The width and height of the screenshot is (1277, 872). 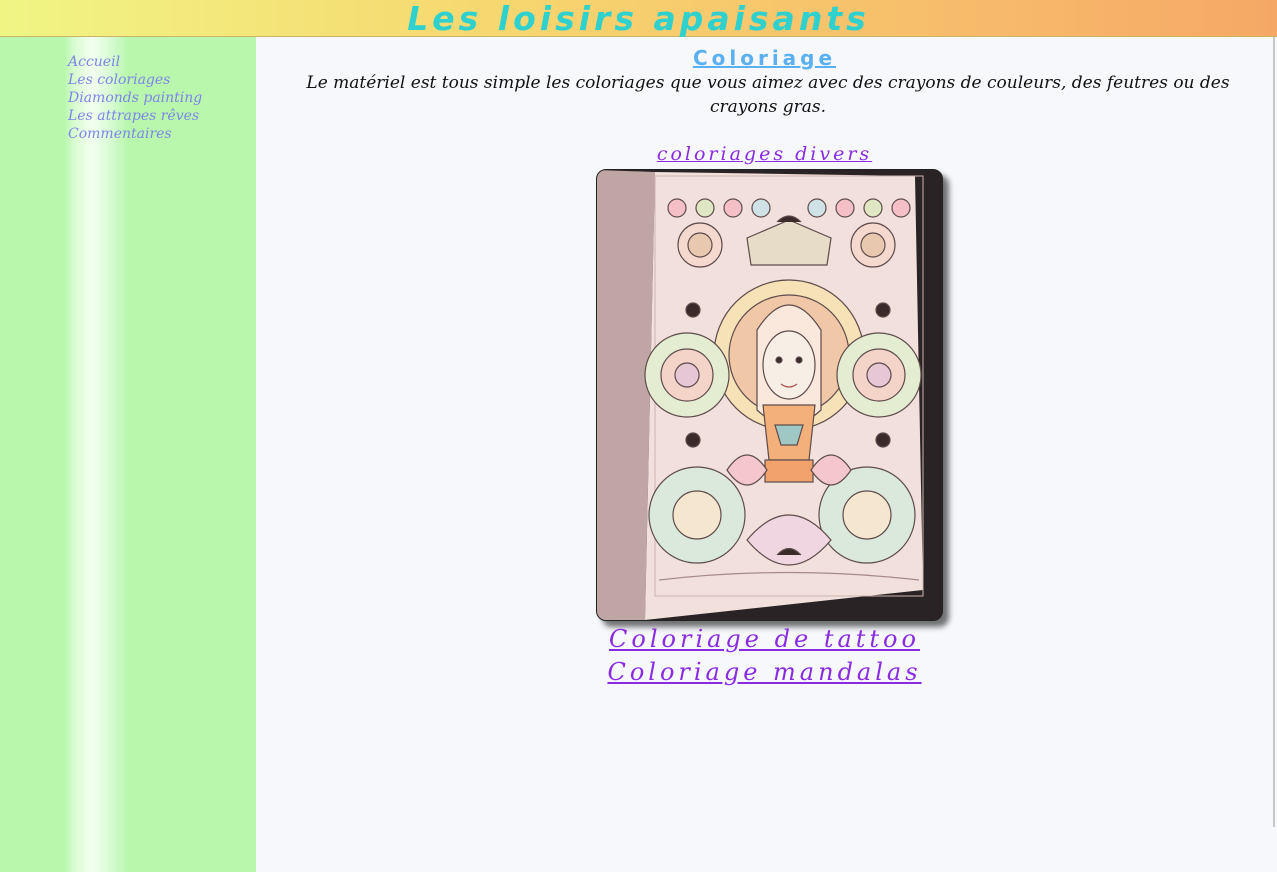 I want to click on link-coloriage-tattoo: Coloriage de tattoo, so click(x=764, y=639).